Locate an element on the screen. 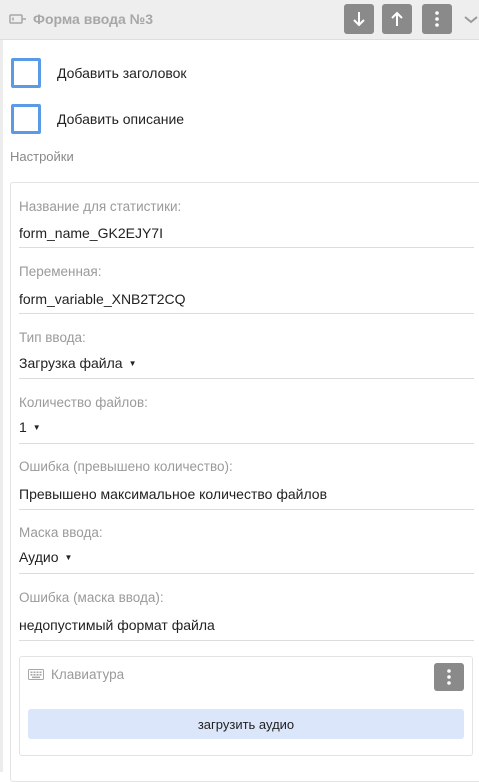  add-title-label: Добавить заголовок is located at coordinates (122, 73).